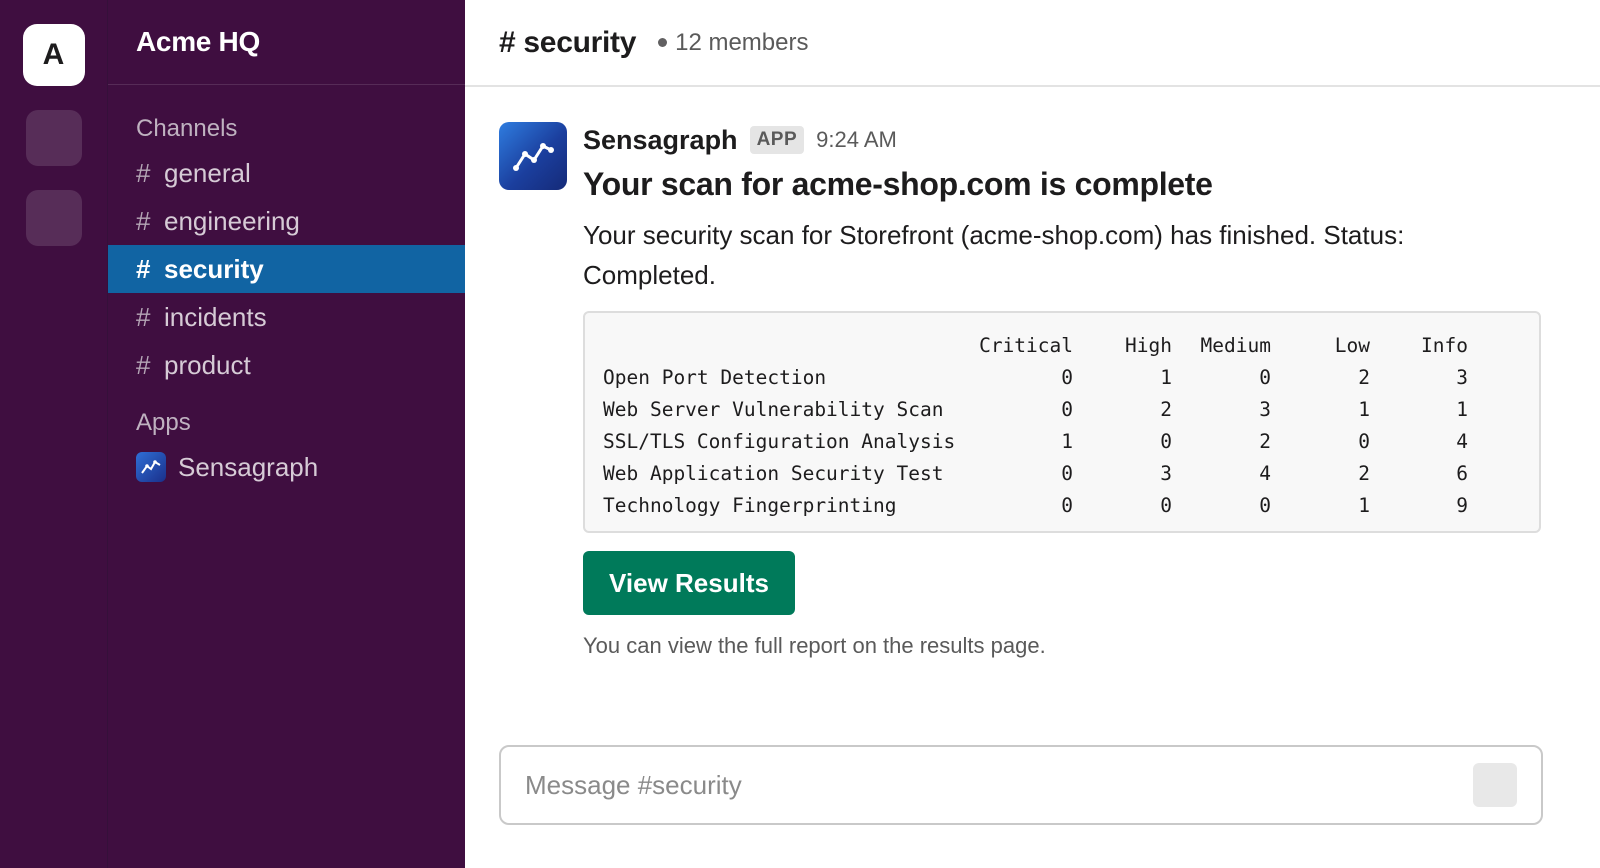  What do you see at coordinates (999, 785) in the screenshot?
I see `message-input` at bounding box center [999, 785].